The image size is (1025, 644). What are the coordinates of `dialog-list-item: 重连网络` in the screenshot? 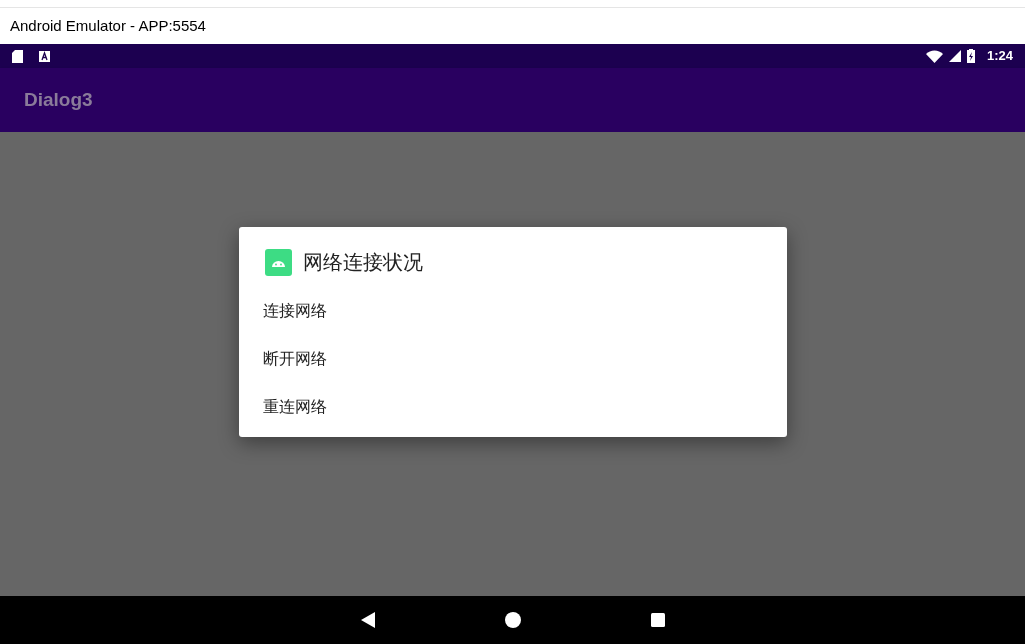 It's located at (512, 407).